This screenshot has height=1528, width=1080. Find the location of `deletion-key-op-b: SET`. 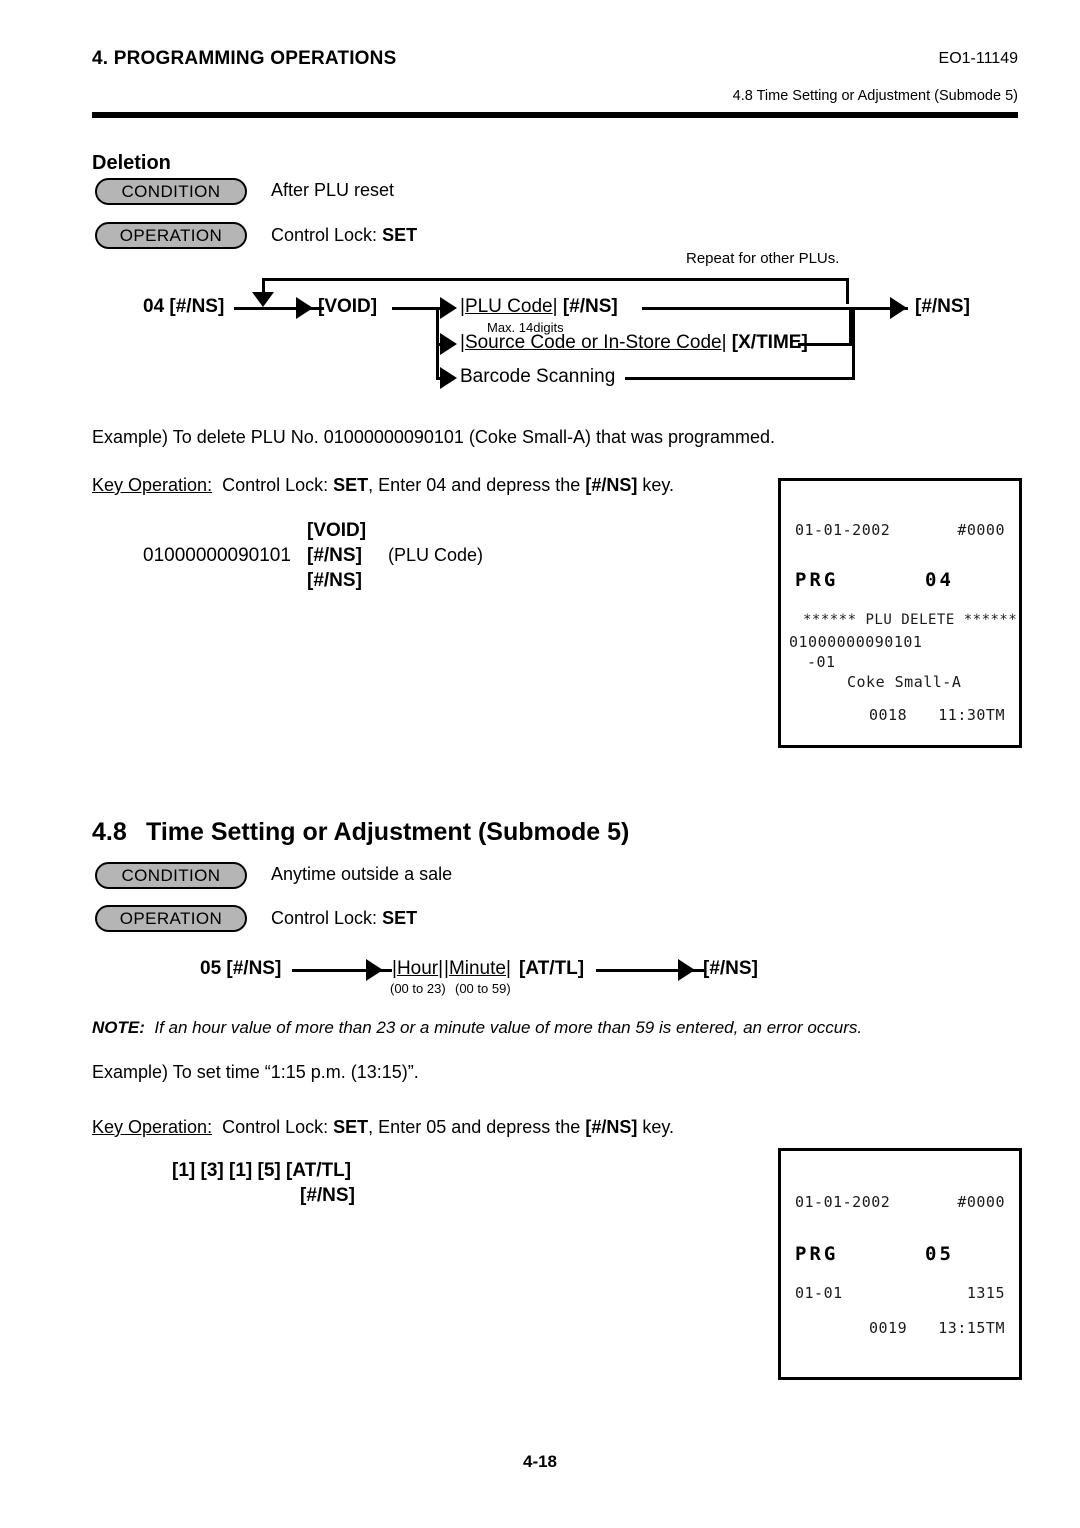

deletion-key-op-b: SET is located at coordinates (351, 485).